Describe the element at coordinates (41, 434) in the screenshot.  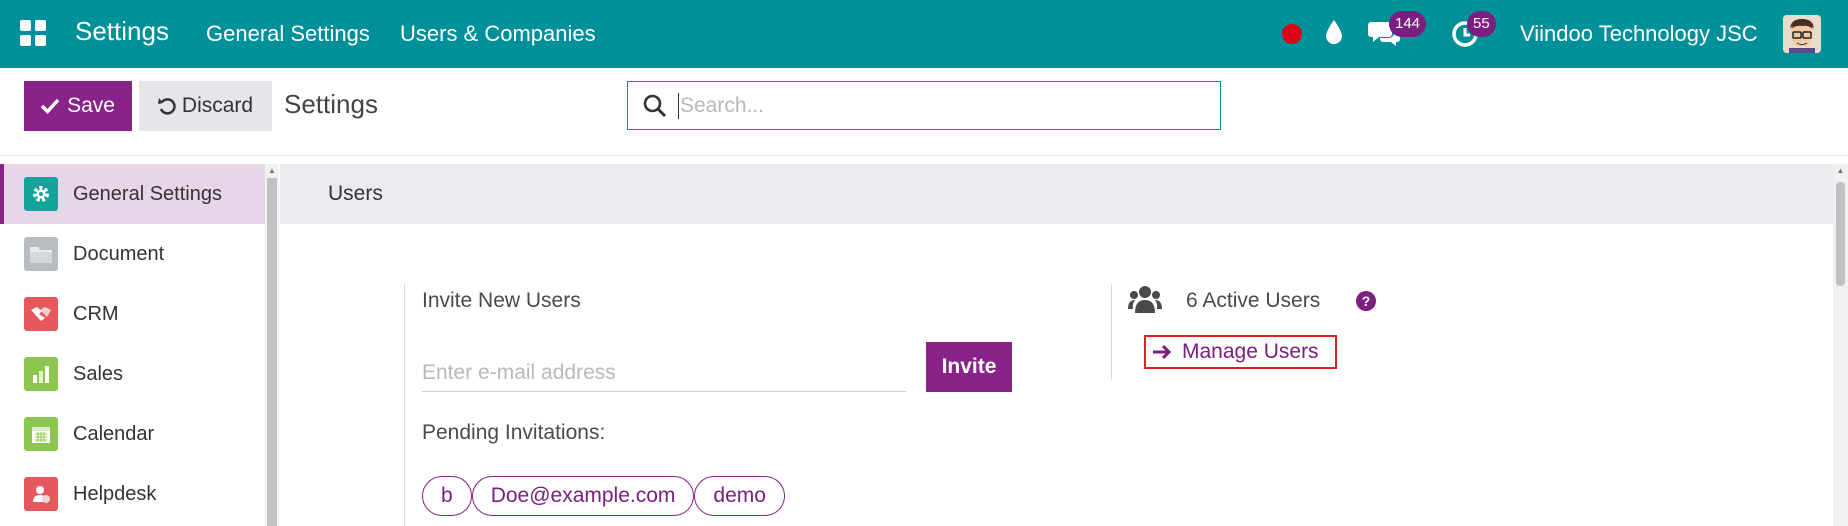
I see `calendar-icon` at that location.